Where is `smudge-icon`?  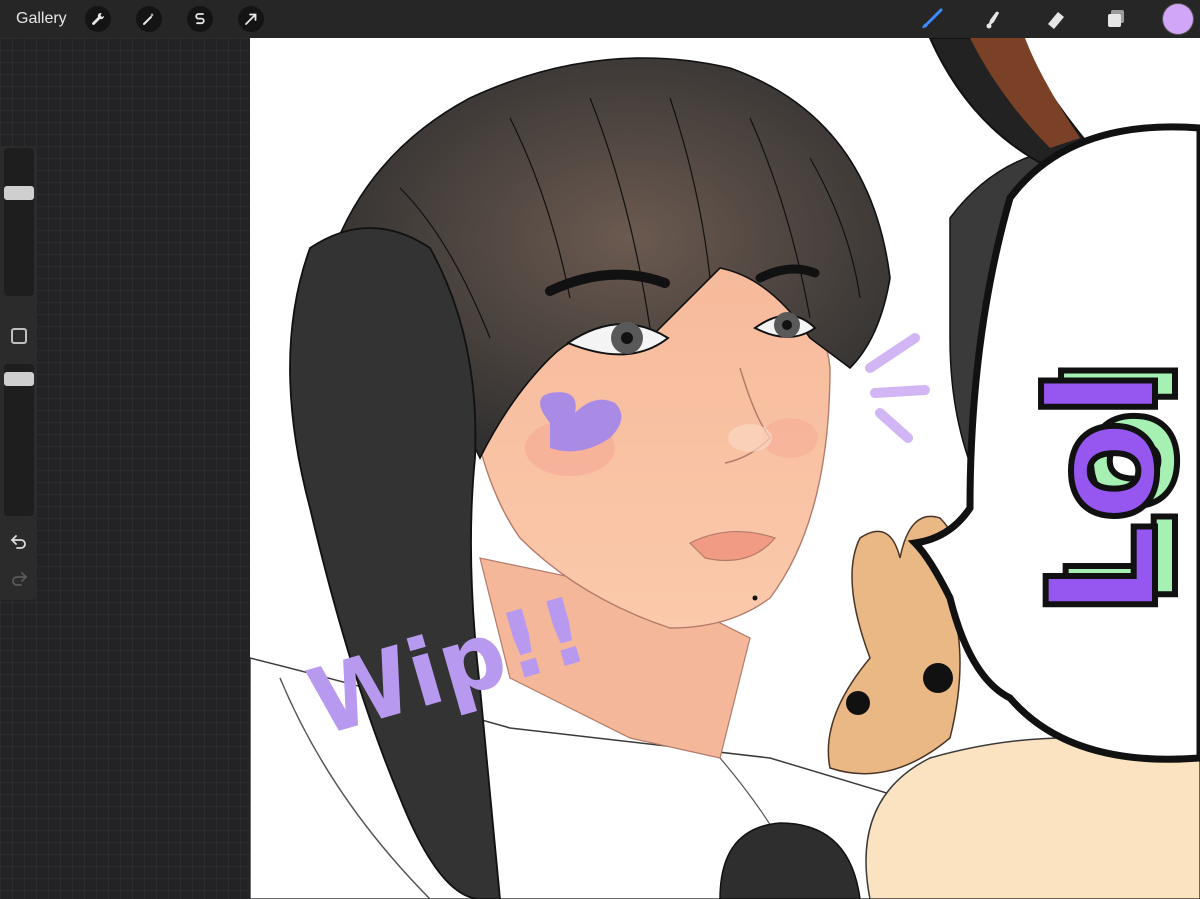
smudge-icon is located at coordinates (994, 19).